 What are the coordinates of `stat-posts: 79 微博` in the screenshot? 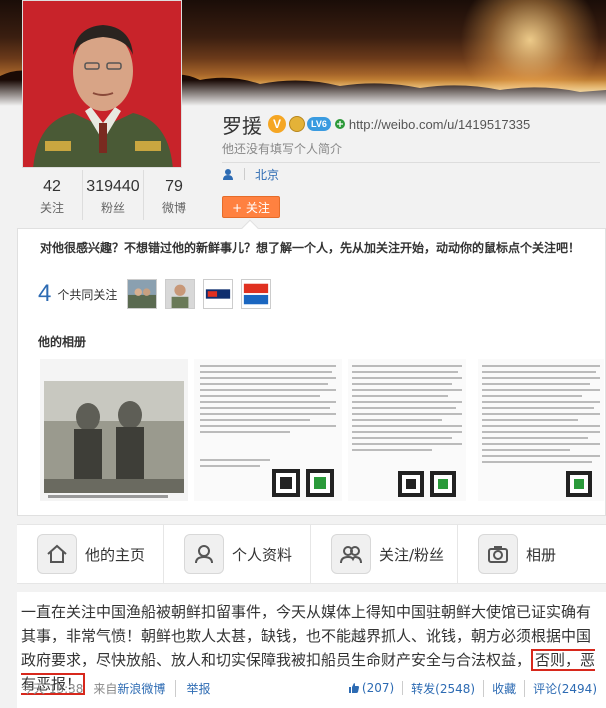 It's located at (174, 195).